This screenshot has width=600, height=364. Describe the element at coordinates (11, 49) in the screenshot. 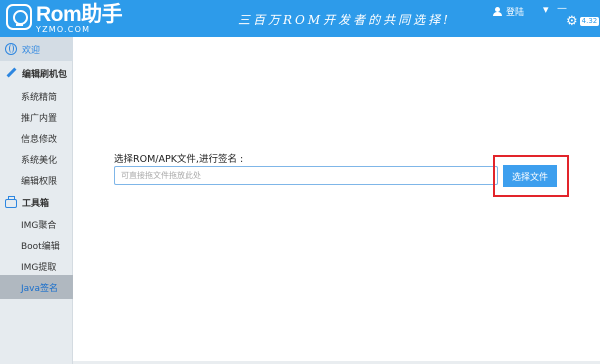

I see `globe-icon` at that location.